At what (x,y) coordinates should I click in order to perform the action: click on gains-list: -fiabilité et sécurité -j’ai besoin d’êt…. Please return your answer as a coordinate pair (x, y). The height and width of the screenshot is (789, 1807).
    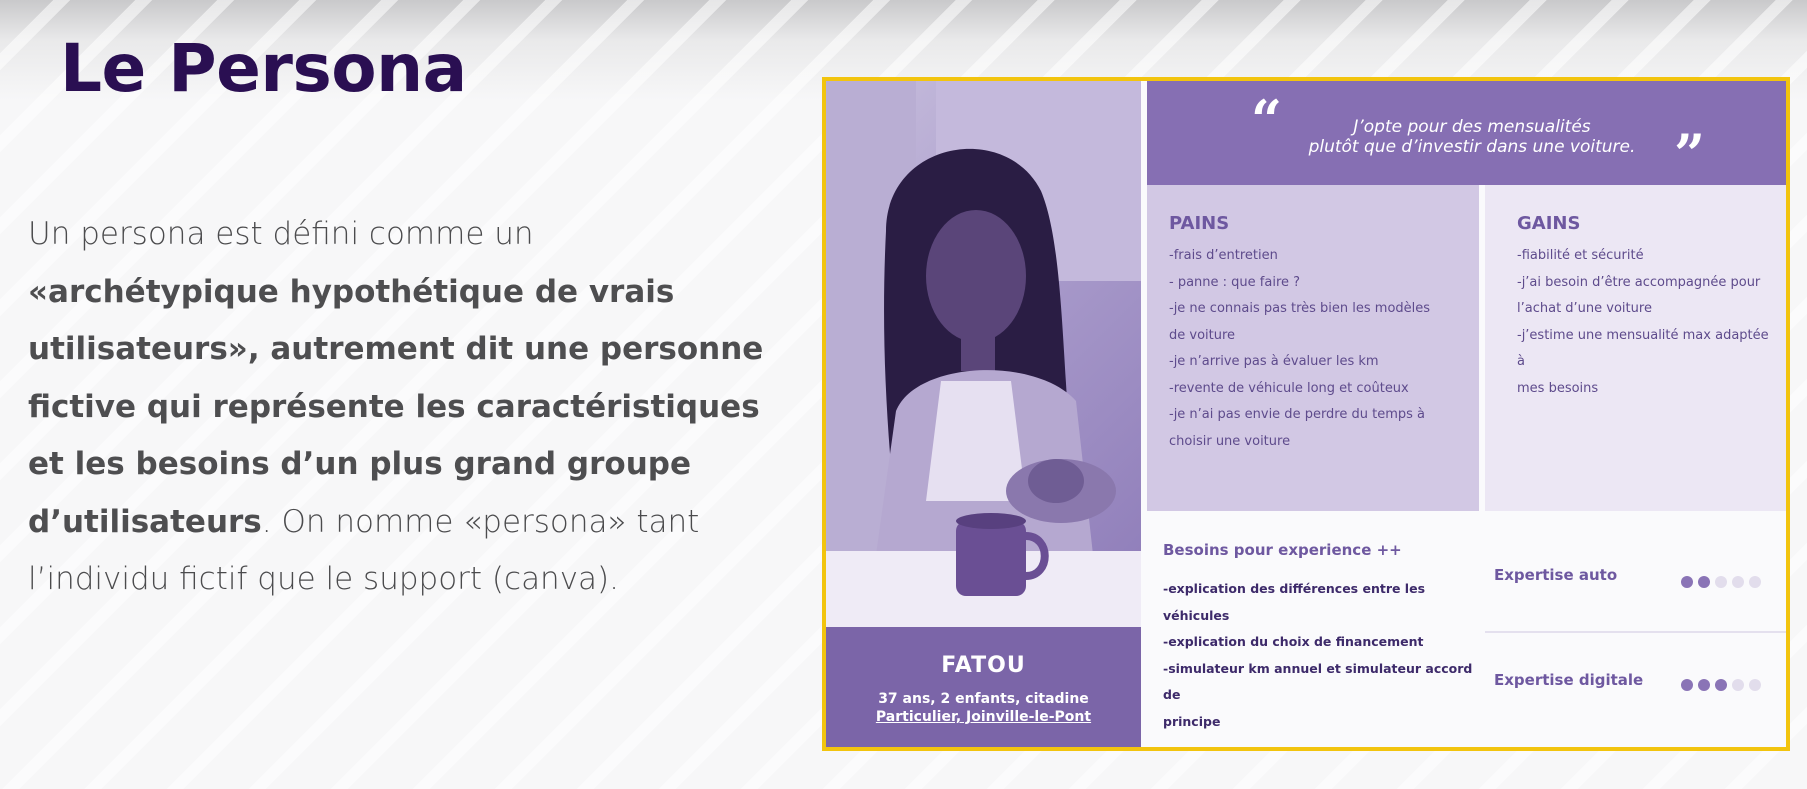
    Looking at the image, I should click on (1647, 322).